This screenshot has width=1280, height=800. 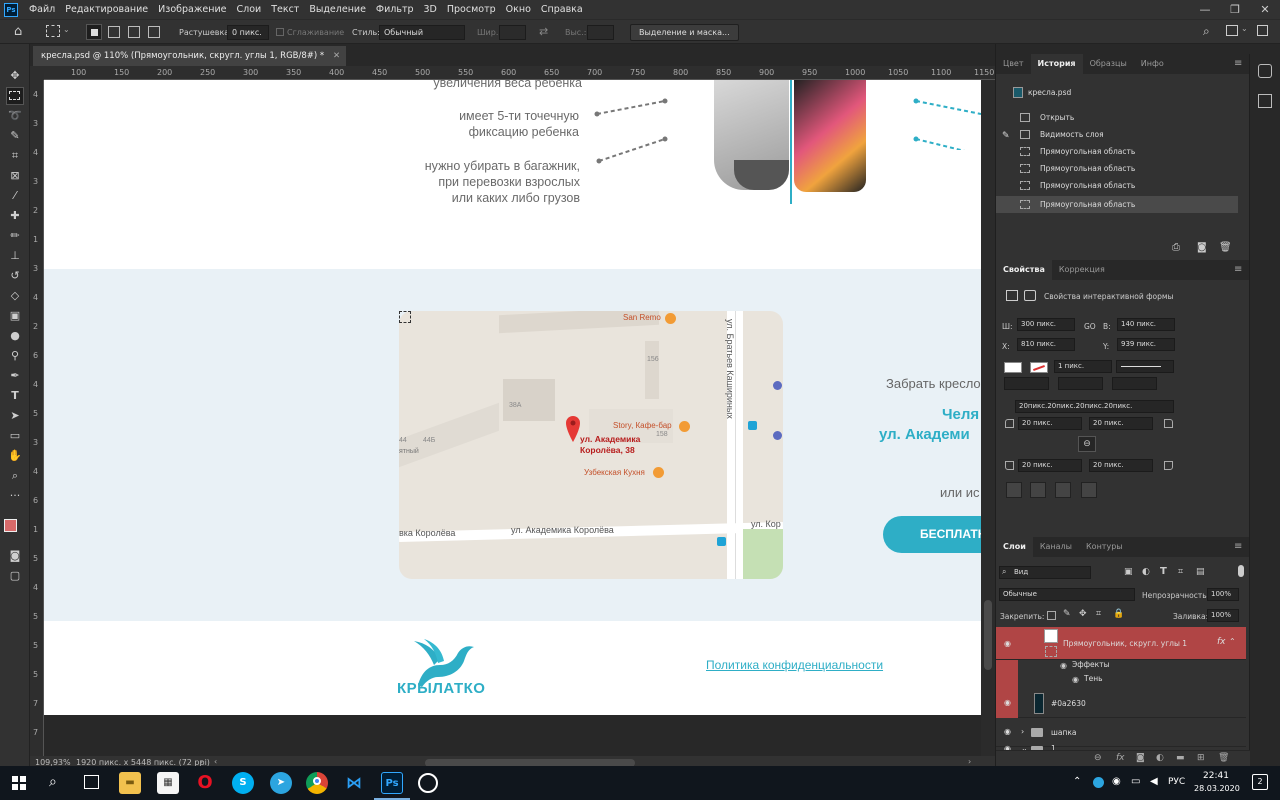 What do you see at coordinates (562, 9) in the screenshot?
I see `menu-help: Справка` at bounding box center [562, 9].